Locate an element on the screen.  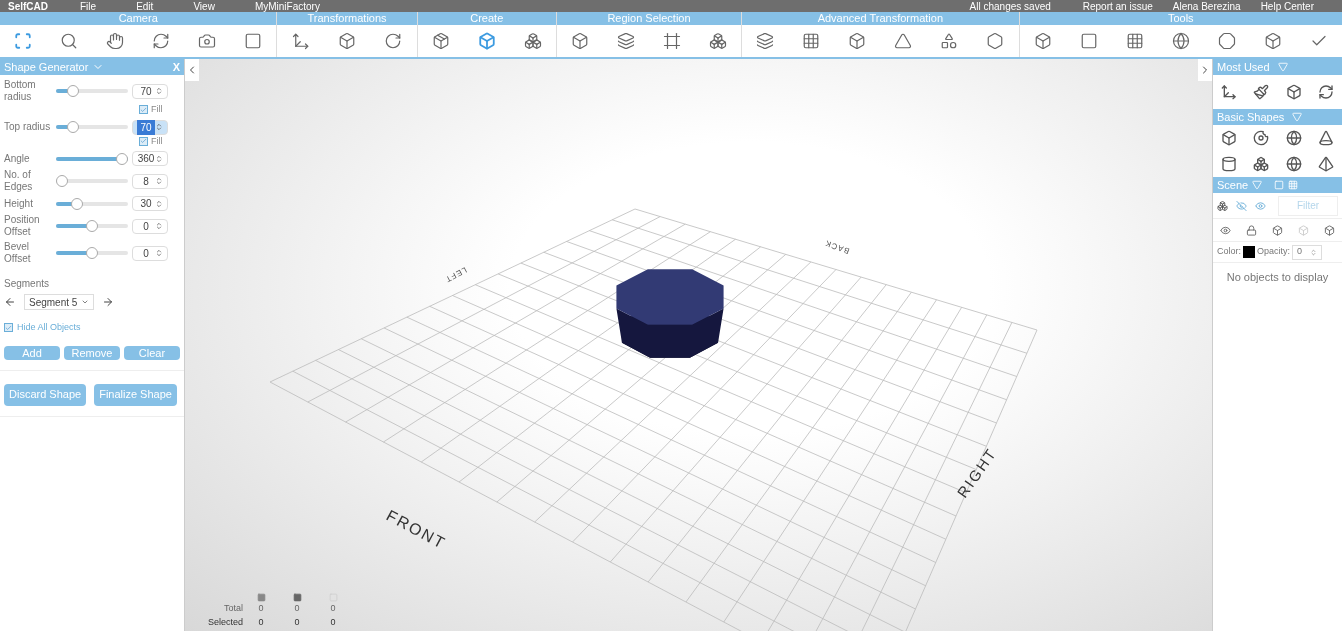
eye-icon is located at coordinates (1226, 230).